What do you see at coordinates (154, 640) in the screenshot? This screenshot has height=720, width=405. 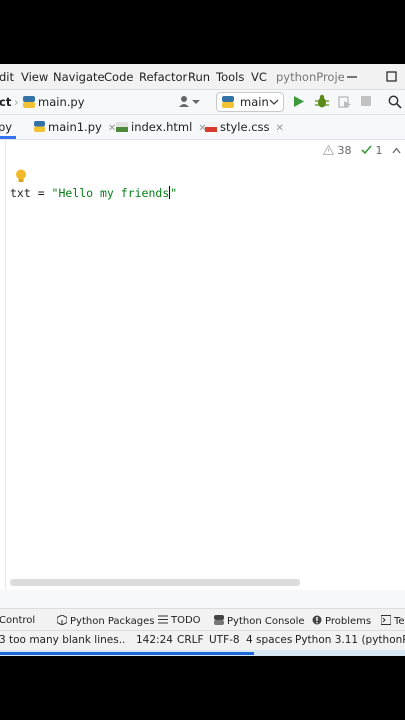 I see `caret-position: 142:24` at bounding box center [154, 640].